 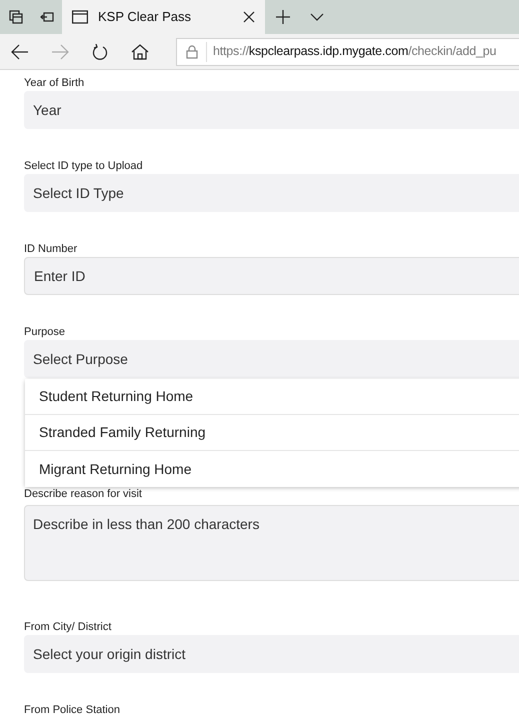 I want to click on field-label: Year of Birth, so click(x=55, y=83).